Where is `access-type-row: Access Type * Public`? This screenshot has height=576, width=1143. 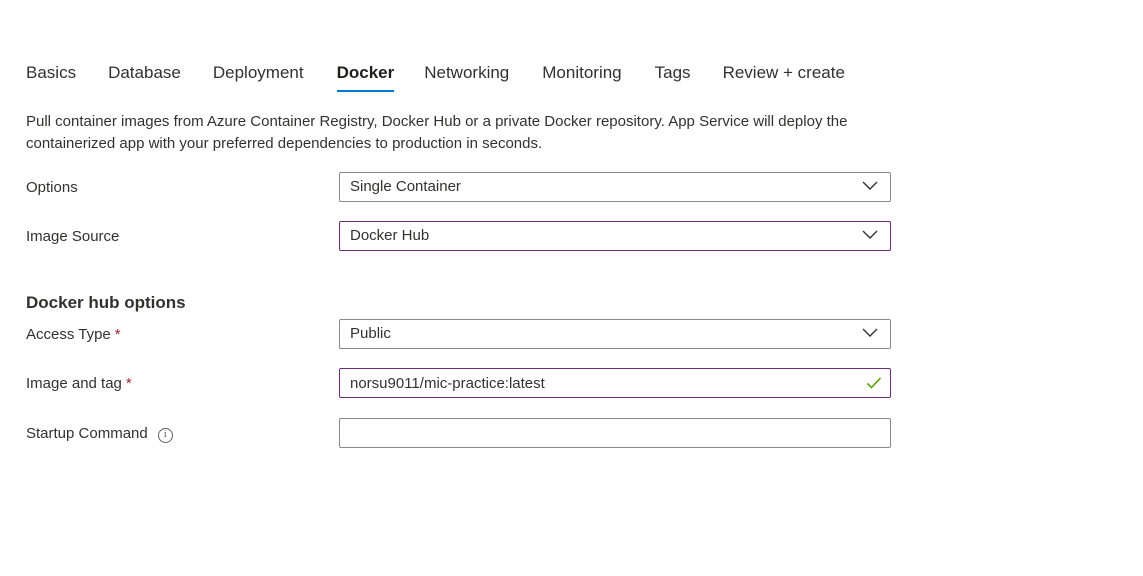 access-type-row: Access Type * Public is located at coordinates (459, 334).